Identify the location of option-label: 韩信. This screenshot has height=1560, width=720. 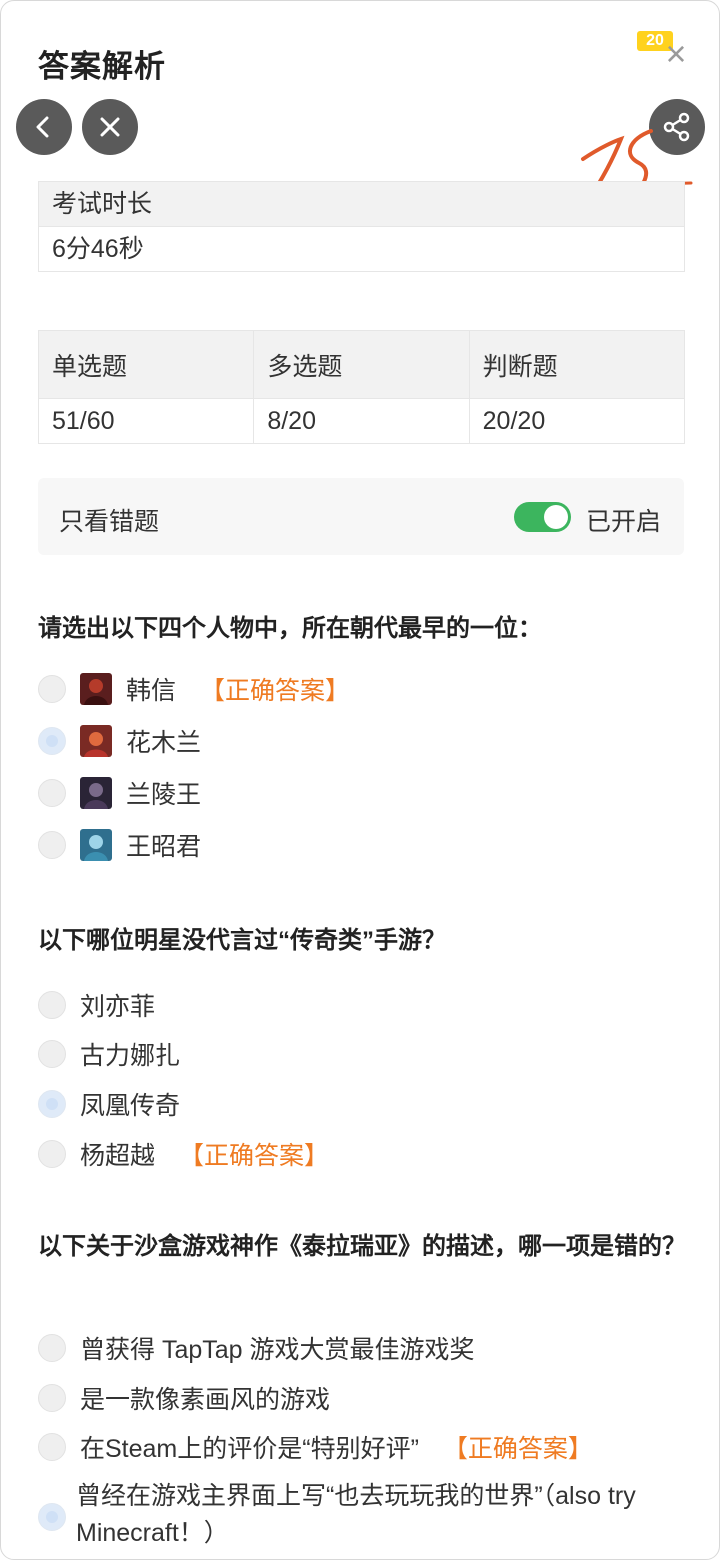
(151, 691).